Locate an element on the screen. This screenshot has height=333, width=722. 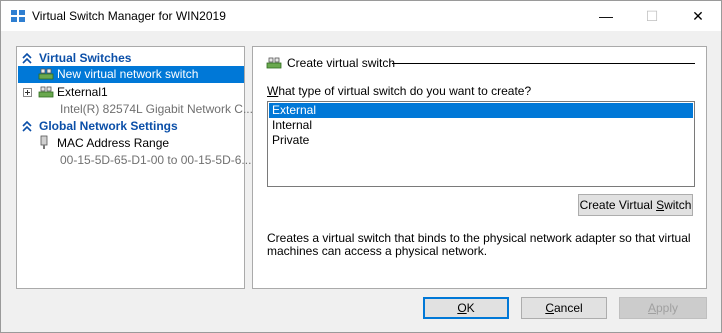
button-label: Create Virtual is located at coordinates (618, 205).